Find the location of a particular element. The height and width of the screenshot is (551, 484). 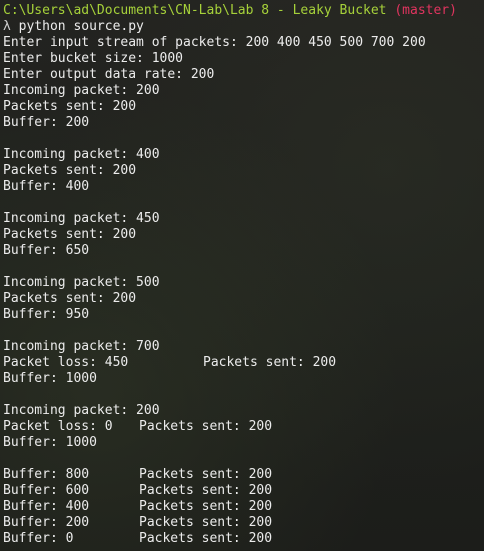

buffer-line: Buffer: 650 is located at coordinates (46, 250).